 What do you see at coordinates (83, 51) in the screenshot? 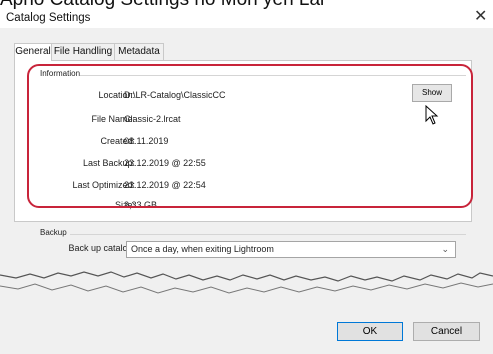
I see `tab-file-handling: File Handling` at bounding box center [83, 51].